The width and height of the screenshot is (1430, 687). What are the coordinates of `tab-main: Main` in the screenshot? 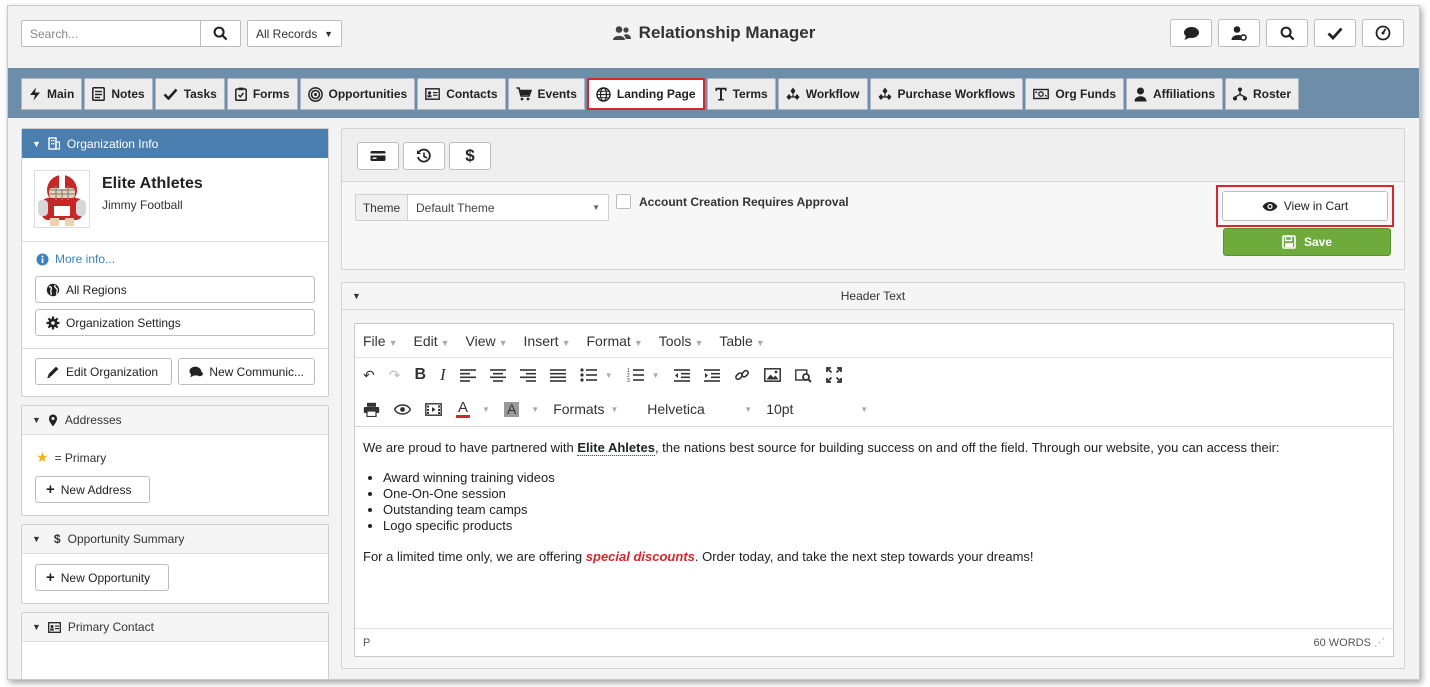 It's located at (52, 94).